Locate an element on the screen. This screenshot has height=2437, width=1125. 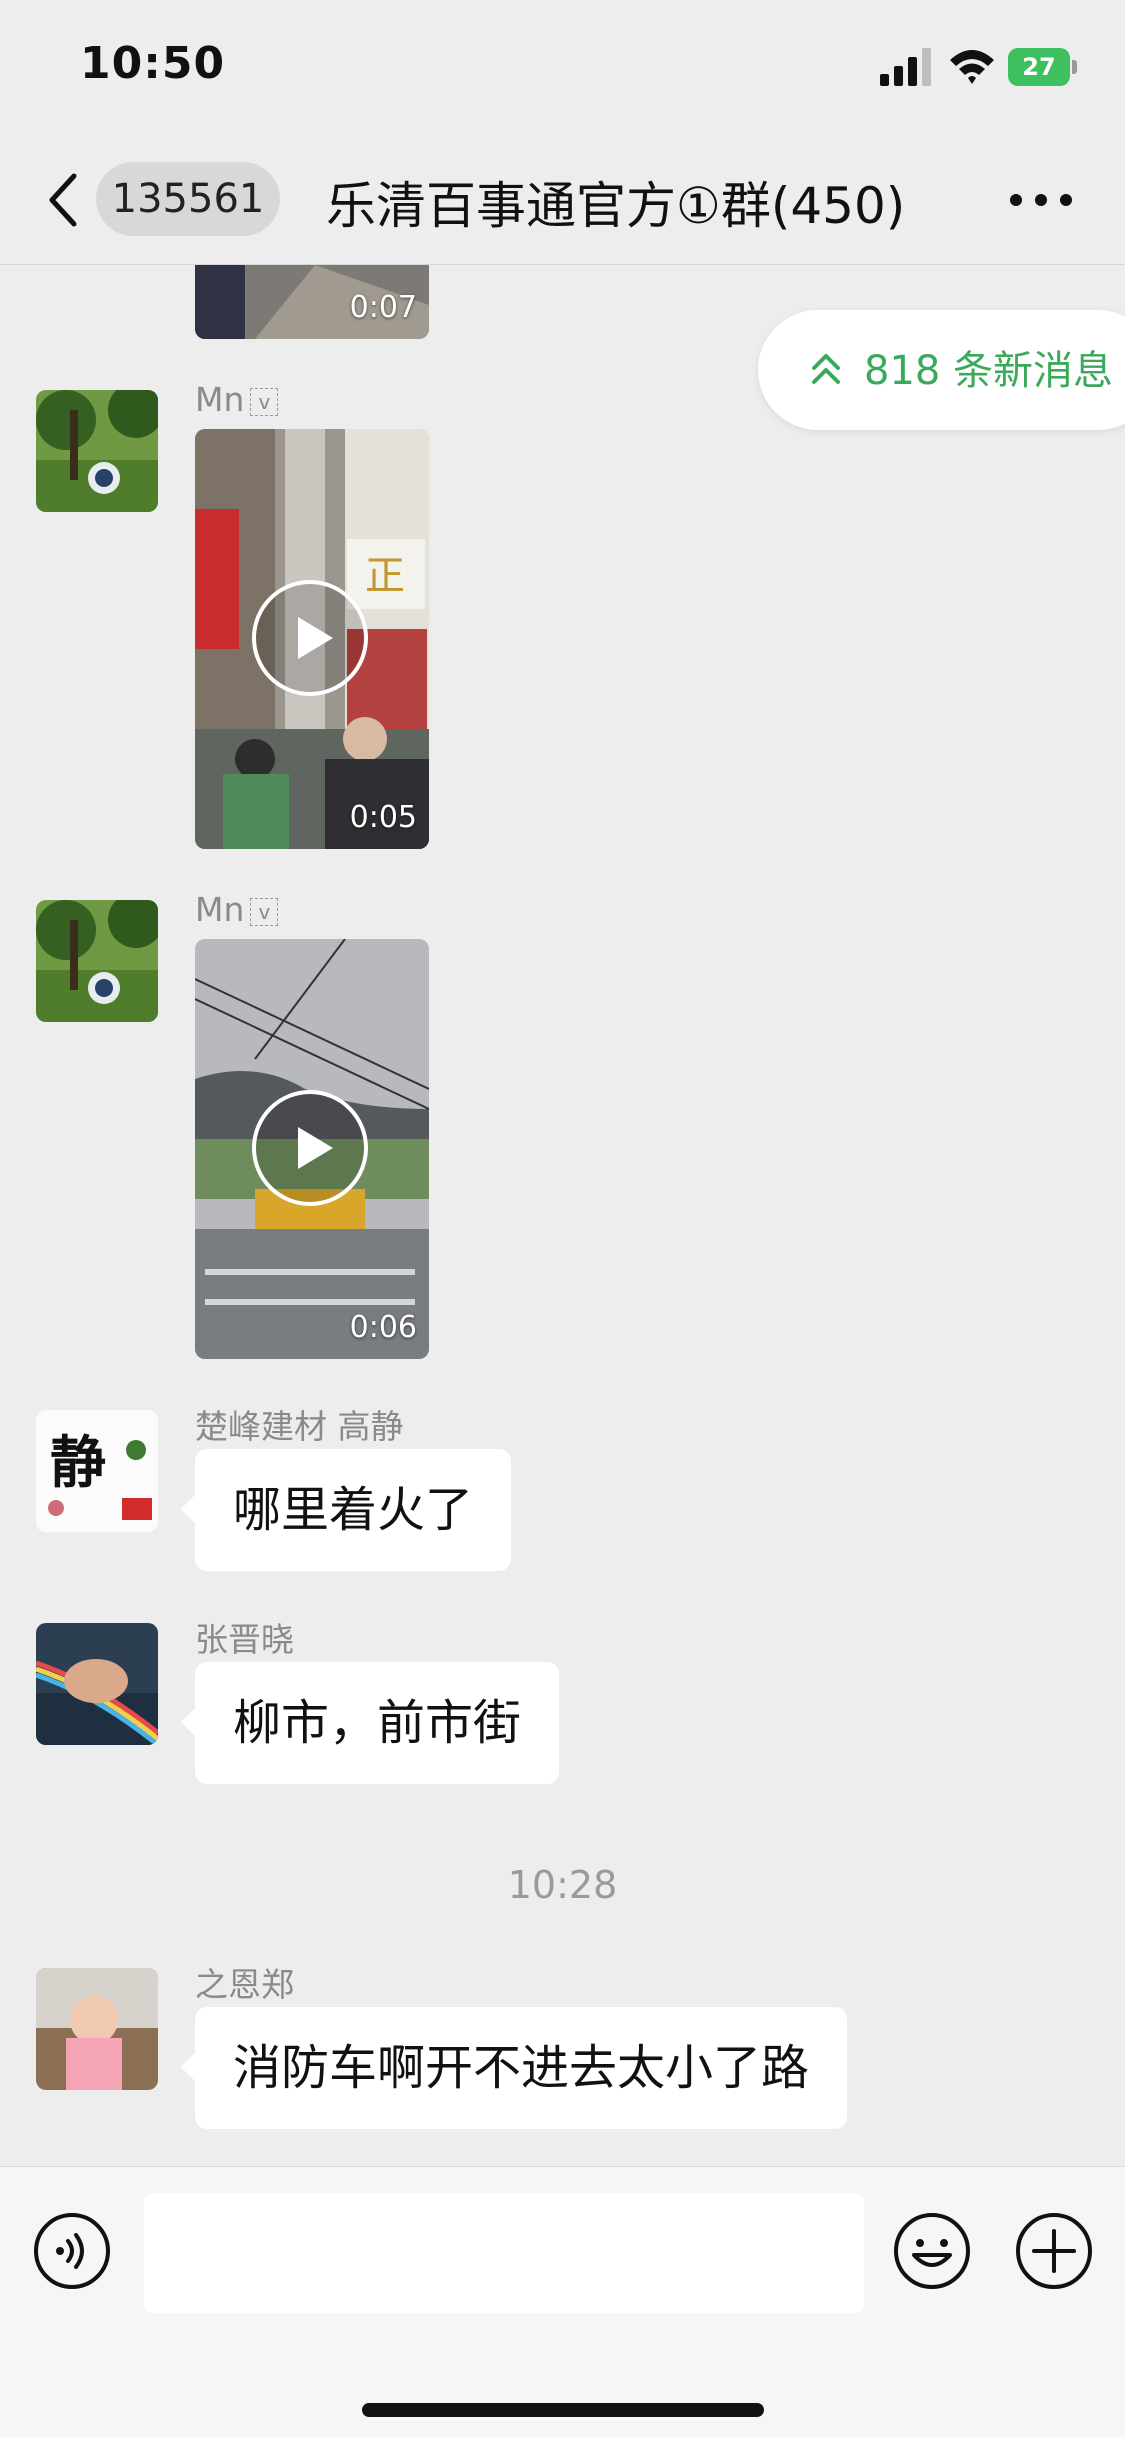
wifi-icon is located at coordinates (972, 67).